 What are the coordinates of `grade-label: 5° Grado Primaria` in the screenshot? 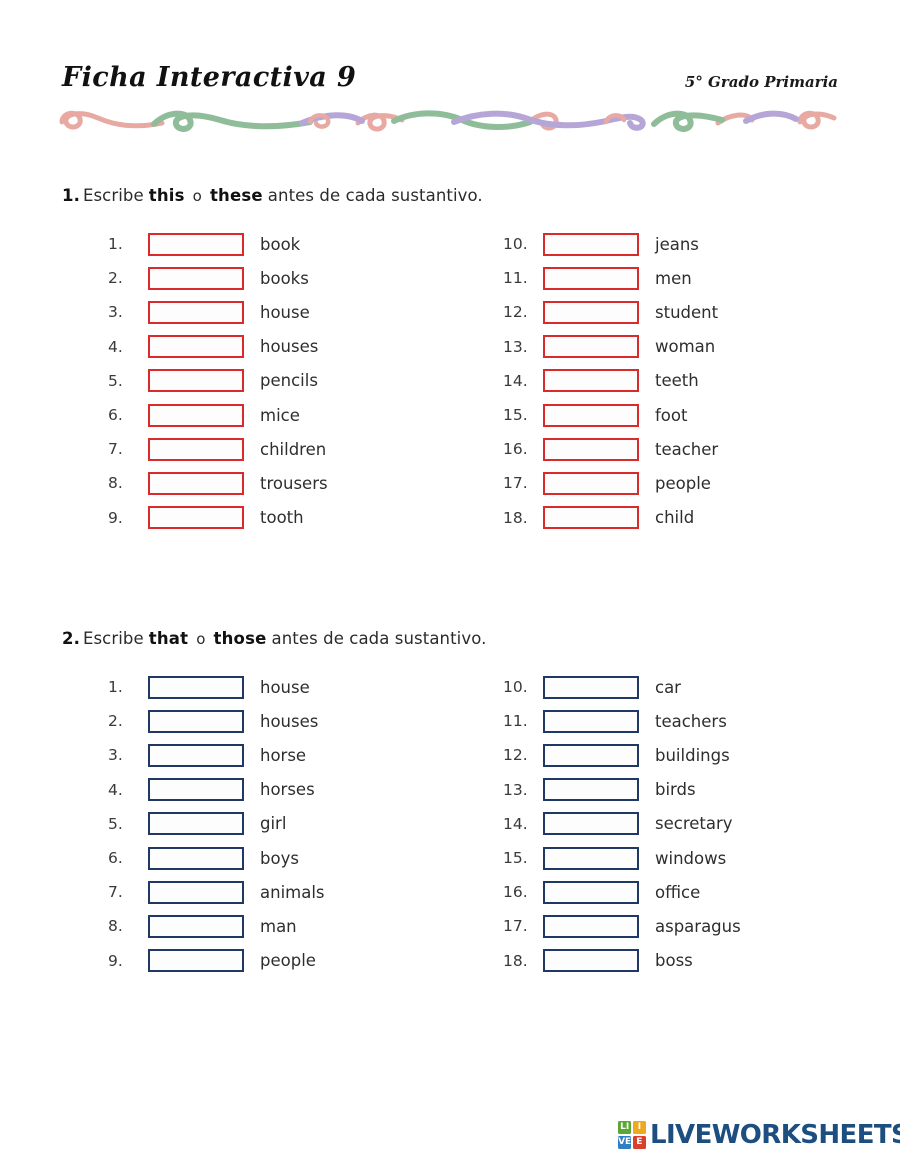 It's located at (761, 82).